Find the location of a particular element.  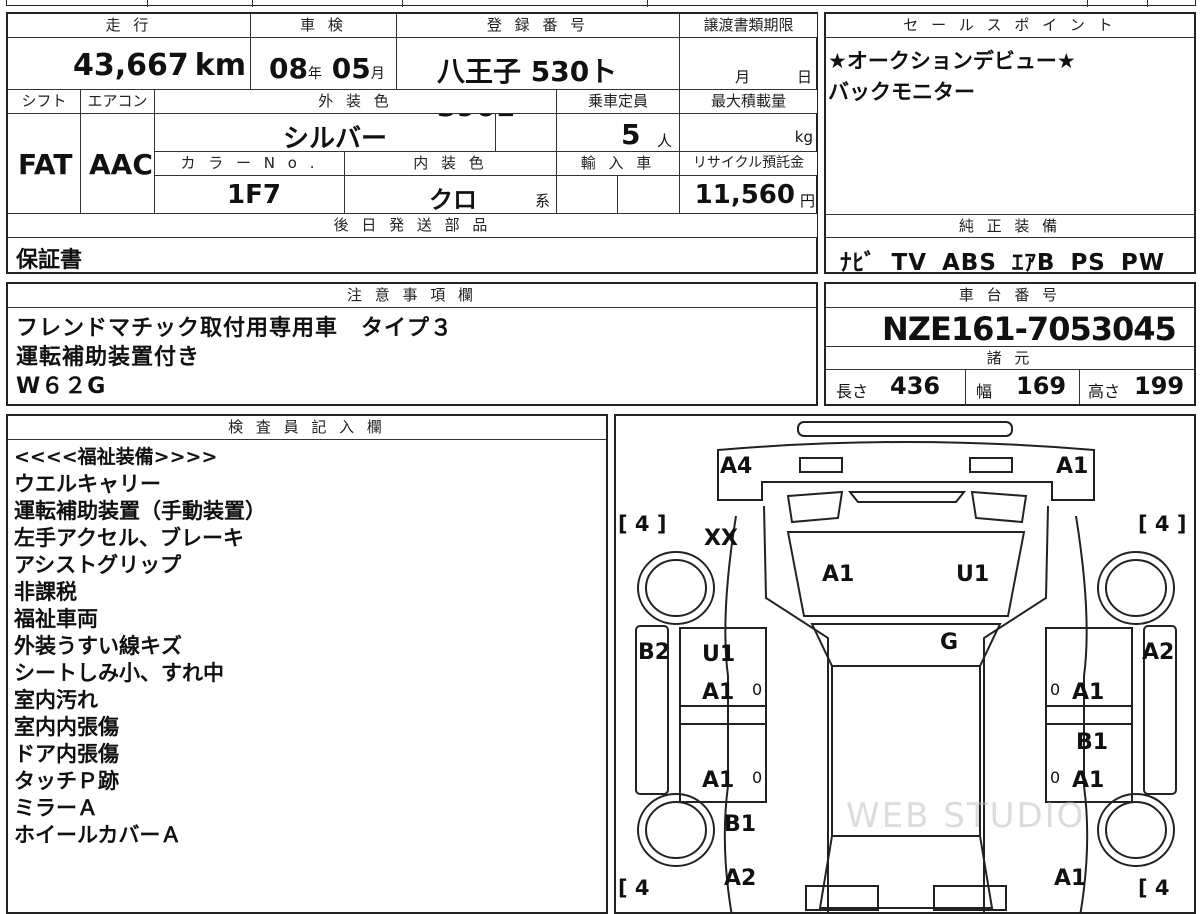

inspector-note: 外装うすい線キズ is located at coordinates (98, 646).